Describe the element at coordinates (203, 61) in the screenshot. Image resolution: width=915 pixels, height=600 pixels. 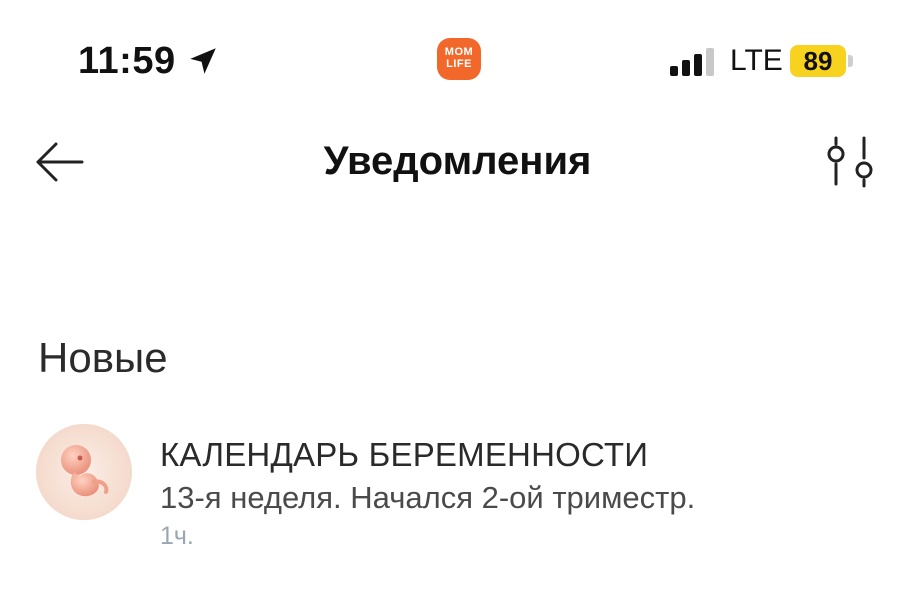
I see `location-arrow-icon` at that location.